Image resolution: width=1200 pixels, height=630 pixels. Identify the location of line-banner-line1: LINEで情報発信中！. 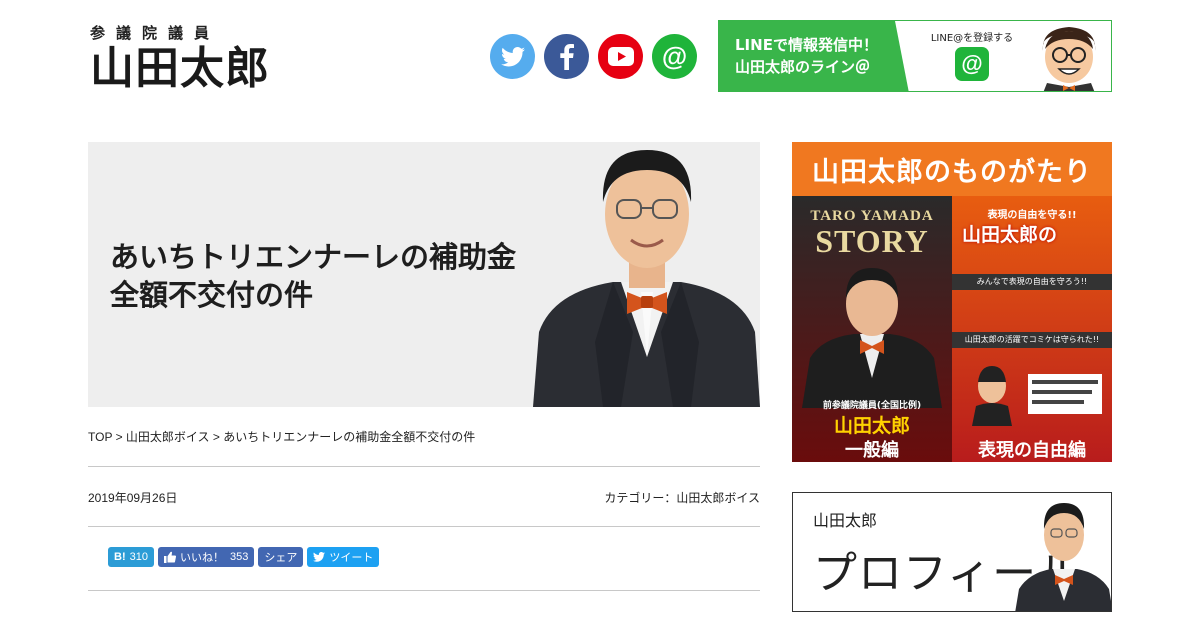
(806, 45).